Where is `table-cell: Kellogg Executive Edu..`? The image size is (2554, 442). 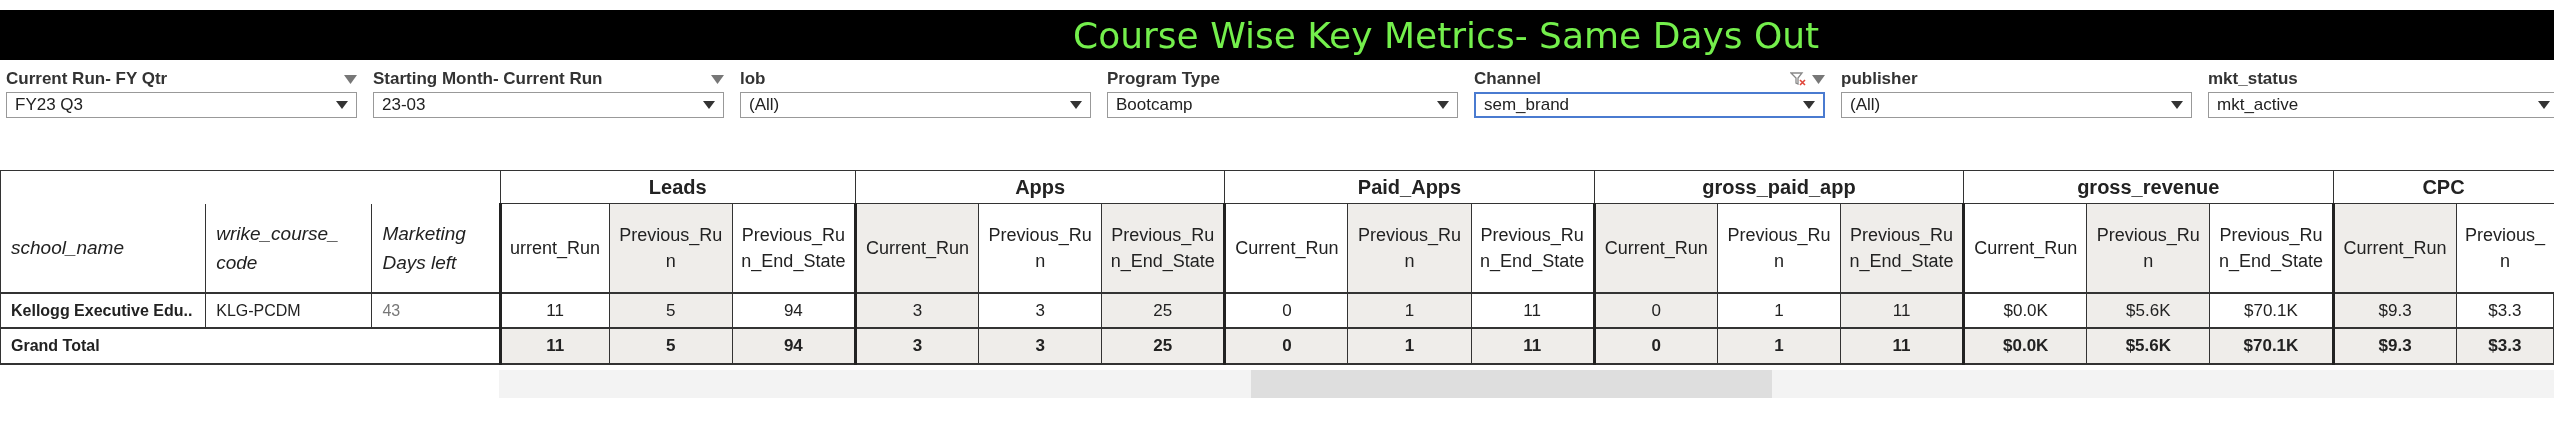 table-cell: Kellogg Executive Edu.. is located at coordinates (103, 310).